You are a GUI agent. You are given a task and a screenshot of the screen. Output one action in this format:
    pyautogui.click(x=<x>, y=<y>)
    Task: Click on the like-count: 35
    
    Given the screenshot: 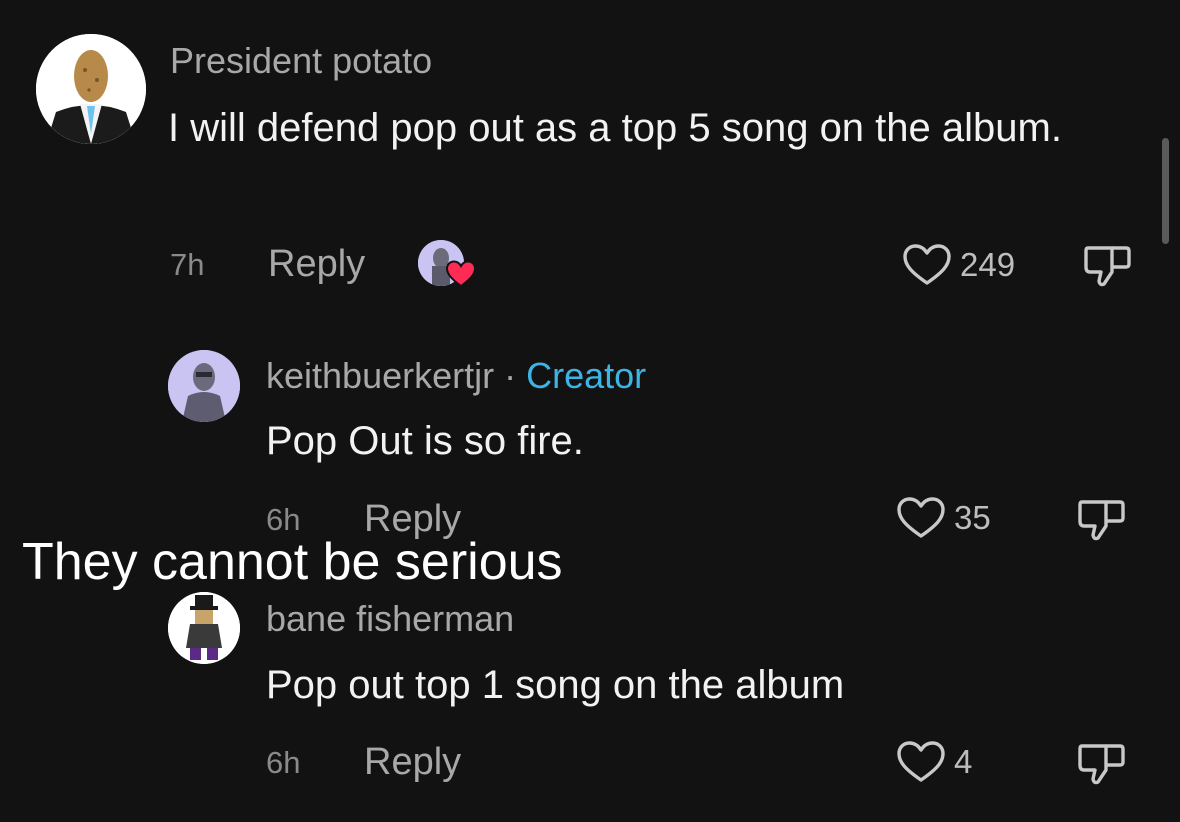 What is the action you would take?
    pyautogui.click(x=972, y=517)
    